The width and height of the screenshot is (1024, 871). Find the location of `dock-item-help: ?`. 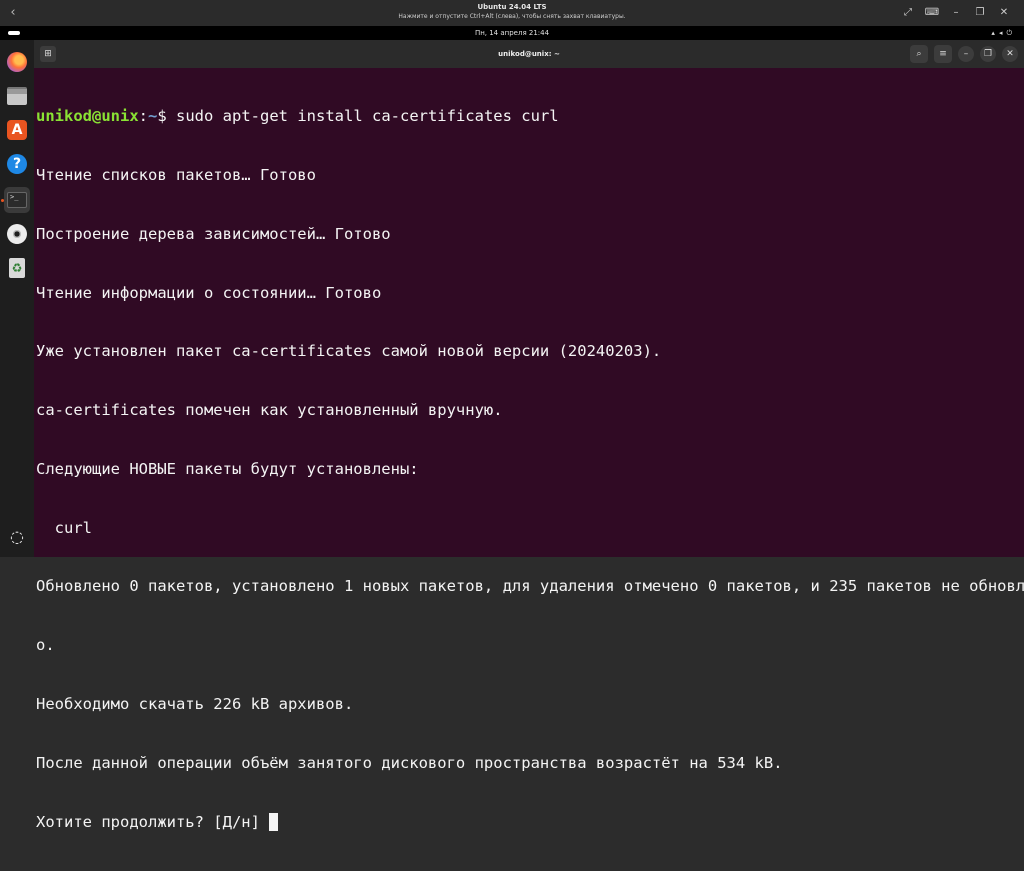

dock-item-help: ? is located at coordinates (17, 164).